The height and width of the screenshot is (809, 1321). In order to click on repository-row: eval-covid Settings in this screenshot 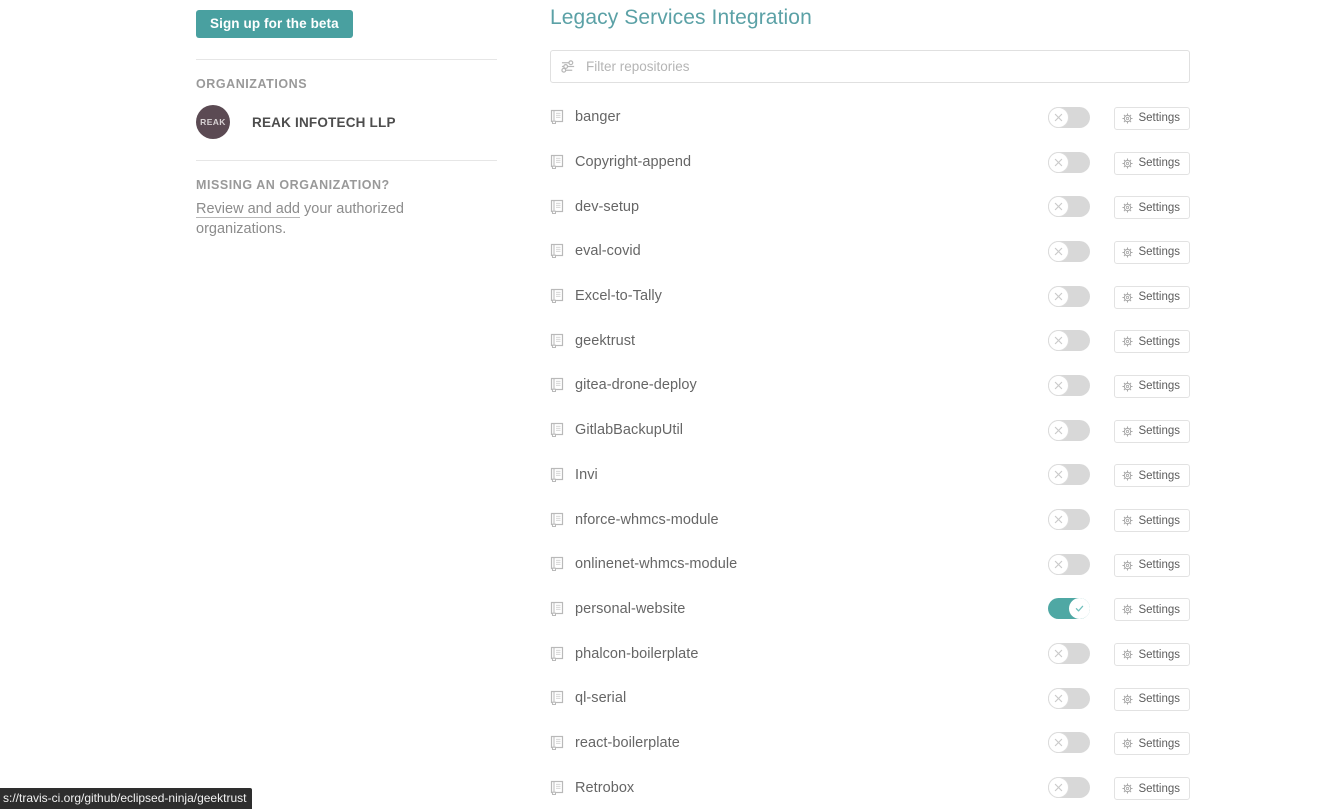, I will do `click(870, 251)`.